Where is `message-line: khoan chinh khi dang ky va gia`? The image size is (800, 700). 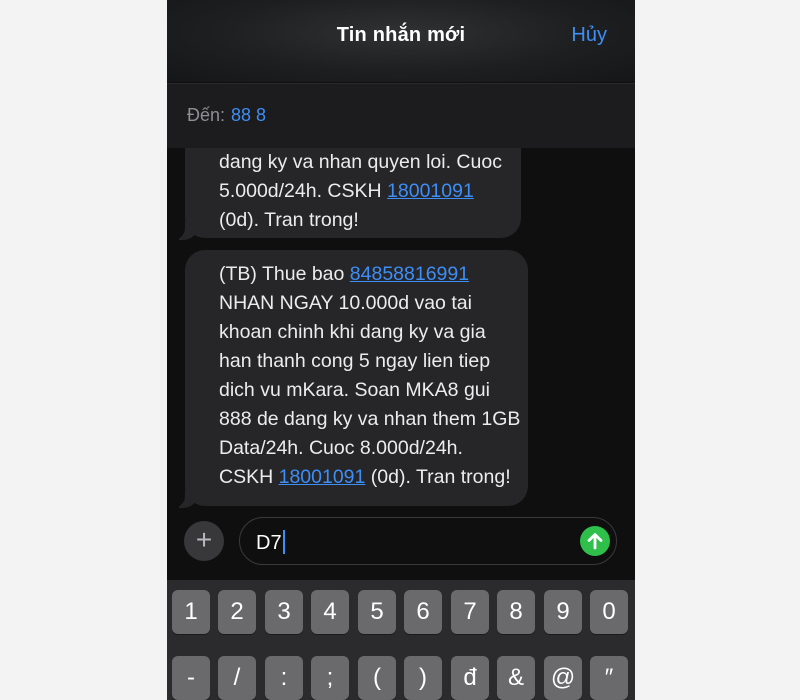
message-line: khoan chinh khi dang ky va gia is located at coordinates (352, 332).